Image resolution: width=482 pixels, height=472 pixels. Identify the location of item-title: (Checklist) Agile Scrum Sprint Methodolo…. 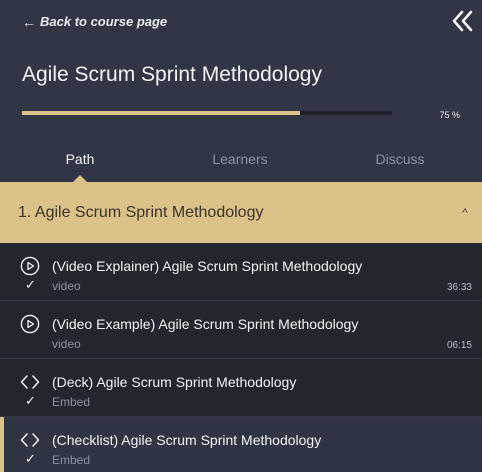
(187, 440).